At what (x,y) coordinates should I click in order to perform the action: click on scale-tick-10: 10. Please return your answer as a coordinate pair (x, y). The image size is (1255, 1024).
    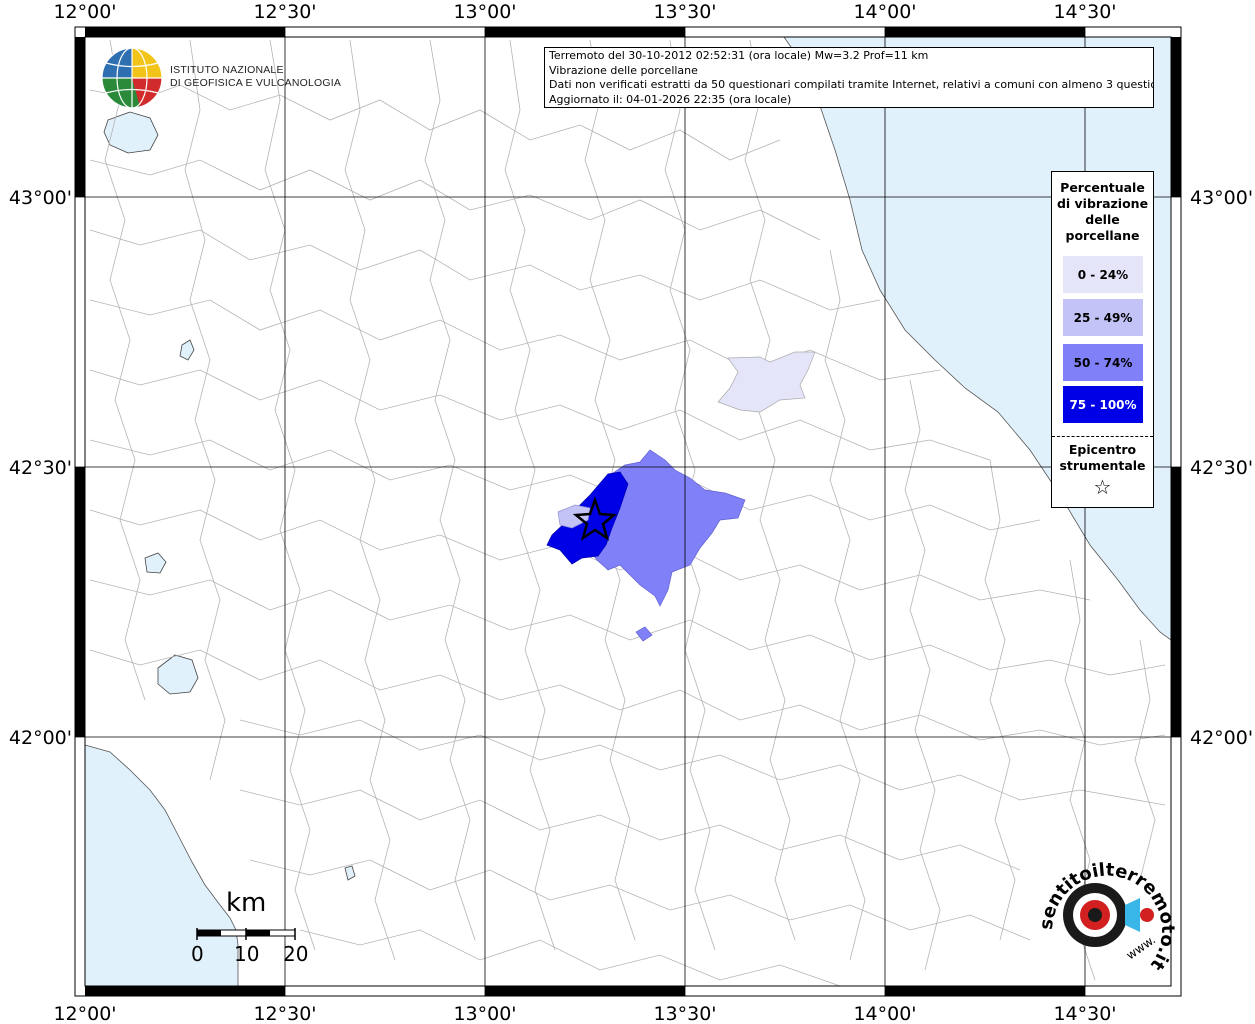
    Looking at the image, I should click on (247, 954).